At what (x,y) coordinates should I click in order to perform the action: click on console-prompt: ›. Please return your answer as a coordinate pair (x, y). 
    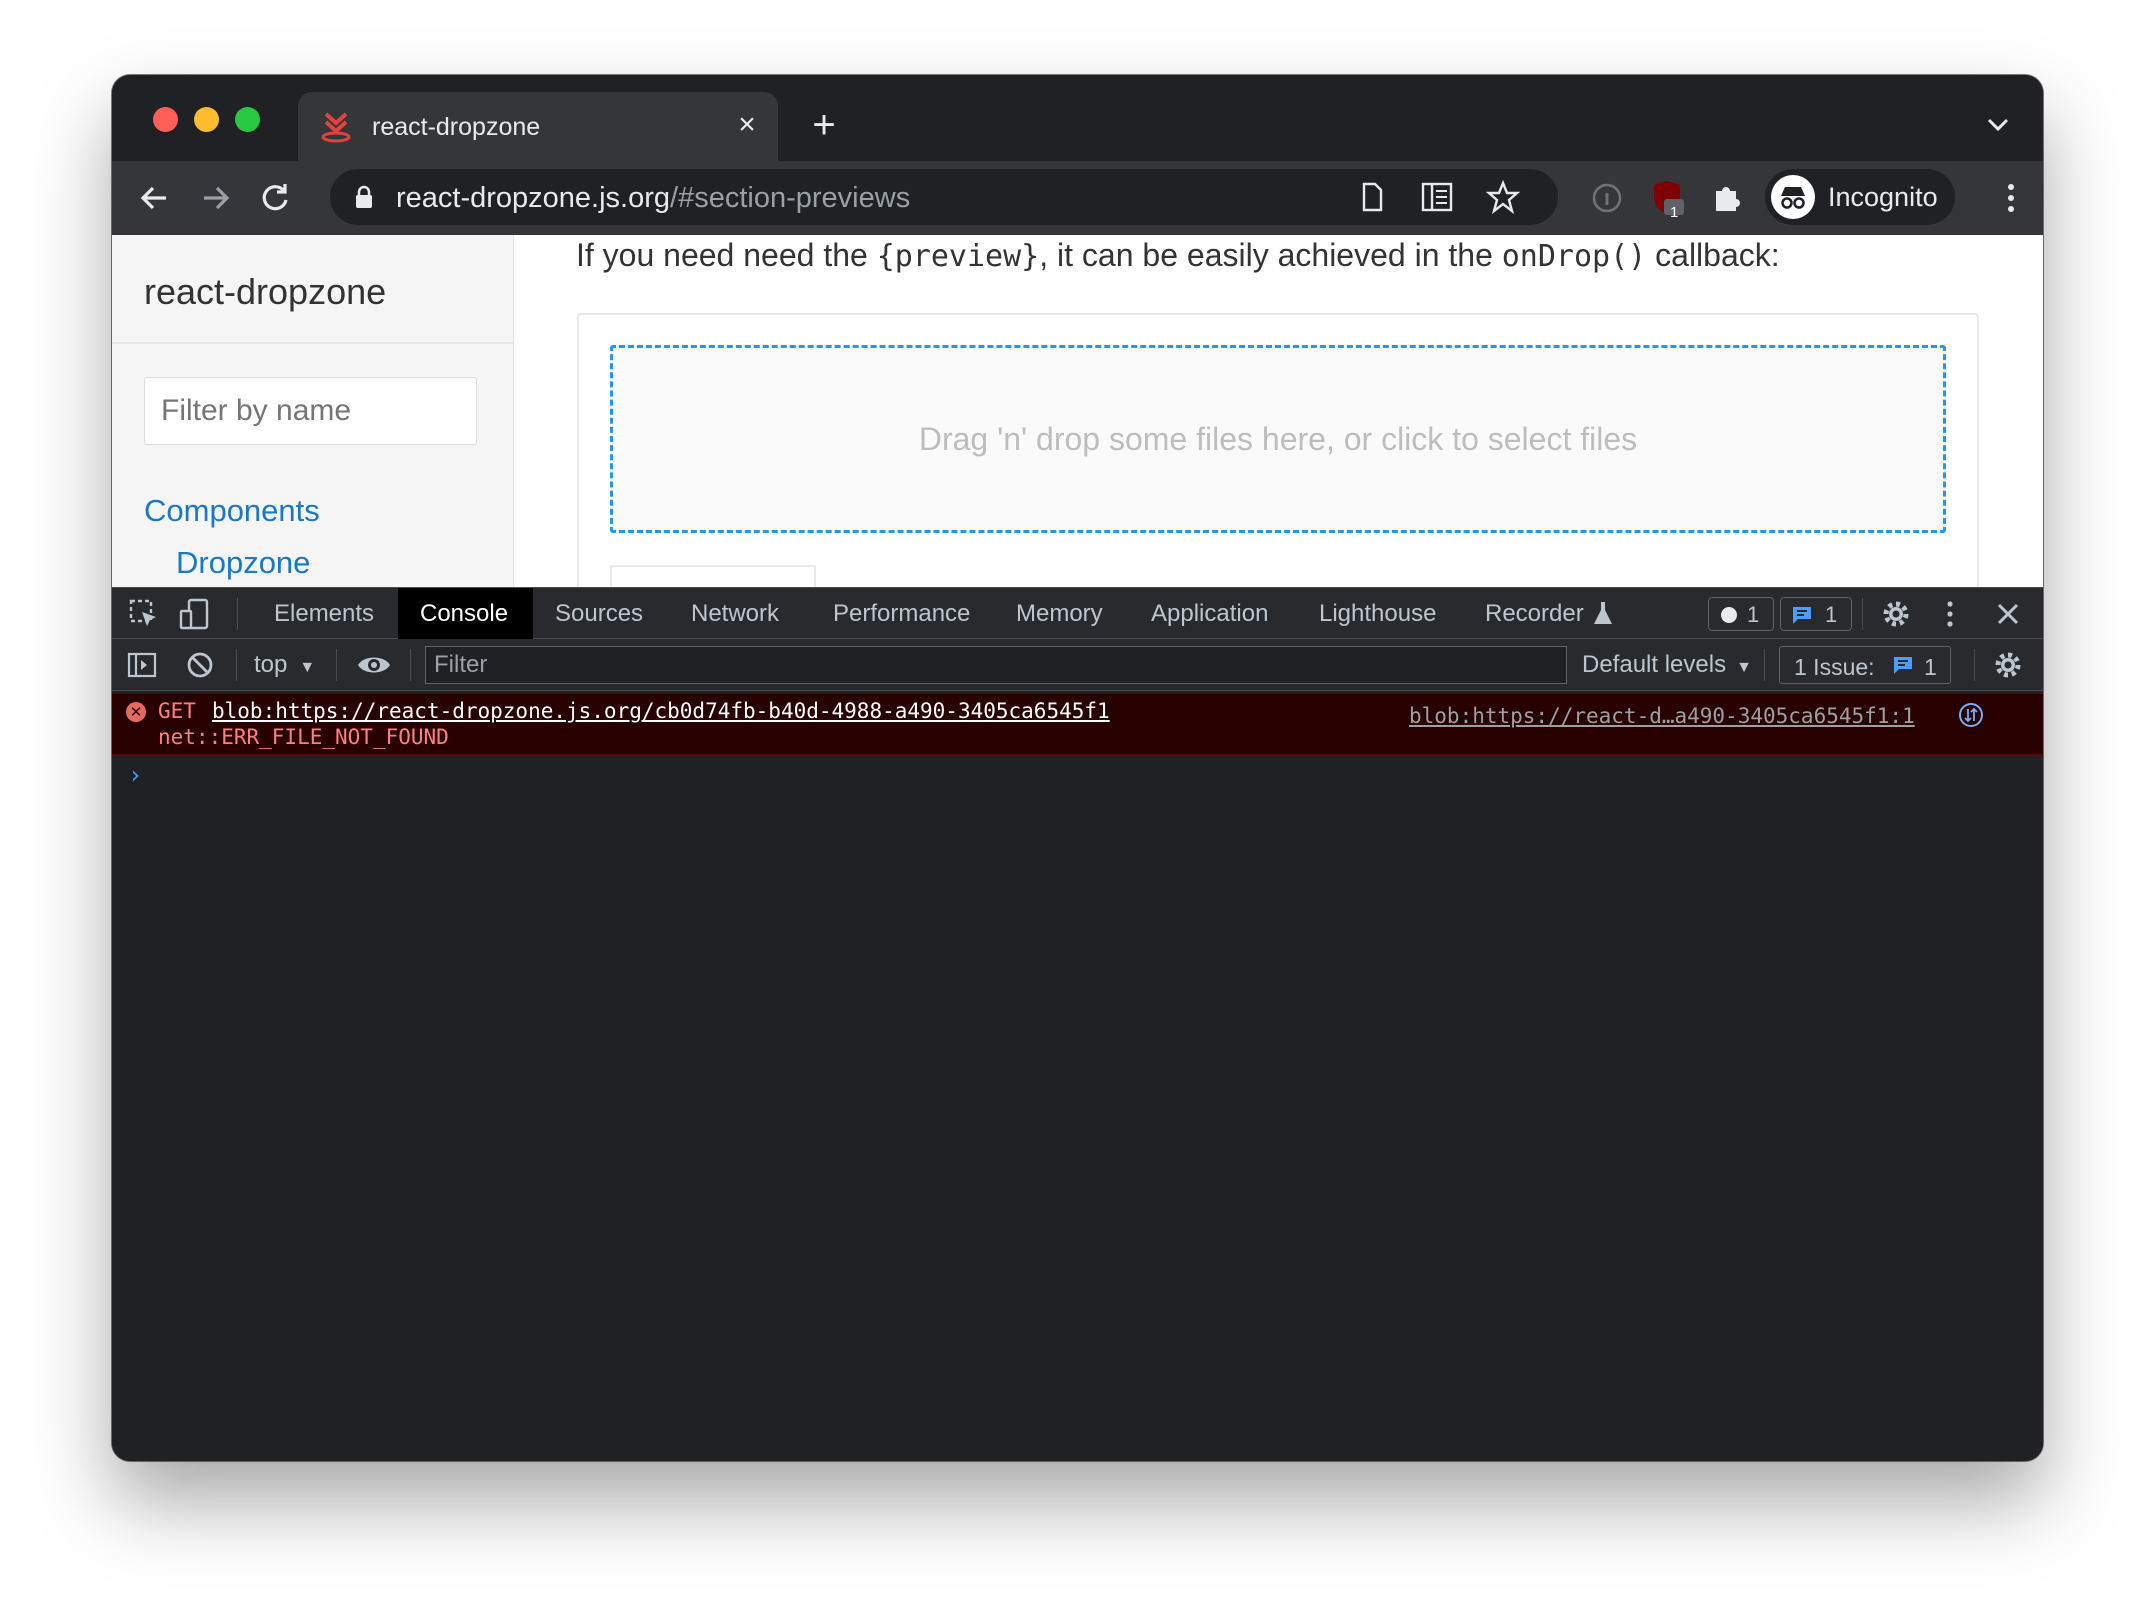
    Looking at the image, I should click on (135, 775).